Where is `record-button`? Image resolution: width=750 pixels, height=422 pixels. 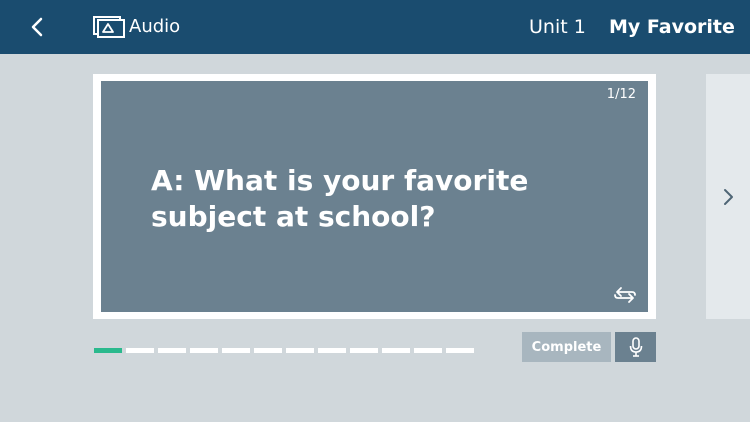
record-button is located at coordinates (635, 347).